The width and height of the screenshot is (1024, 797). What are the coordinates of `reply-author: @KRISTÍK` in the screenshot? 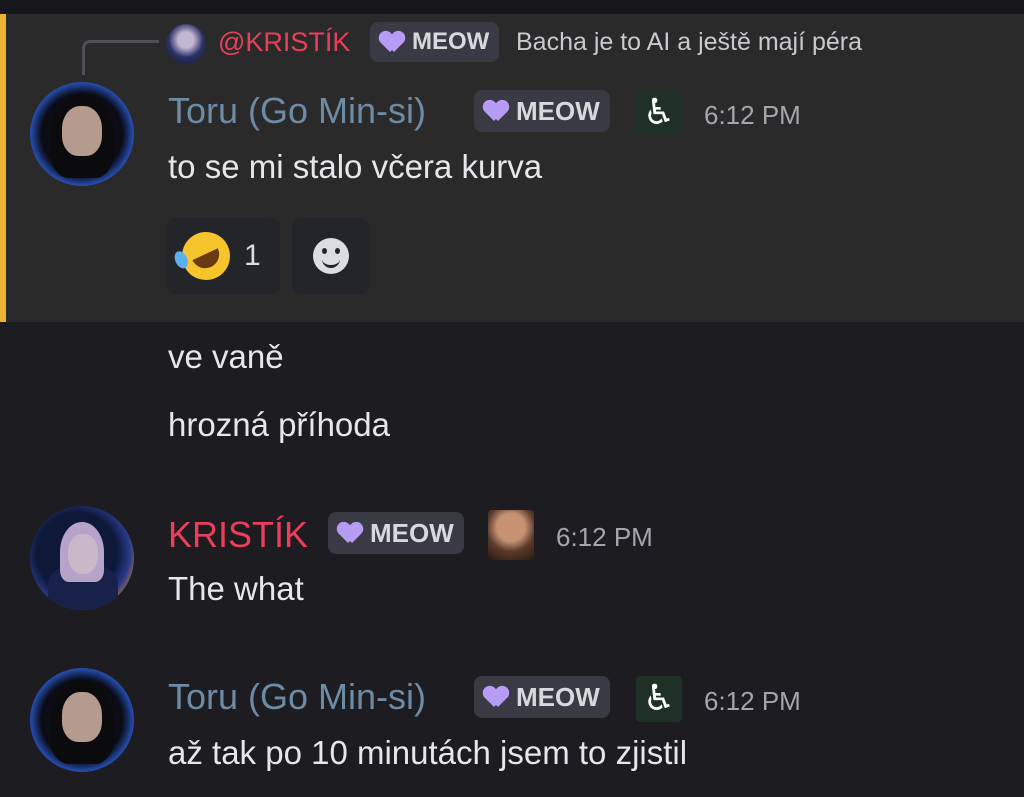 It's located at (284, 42).